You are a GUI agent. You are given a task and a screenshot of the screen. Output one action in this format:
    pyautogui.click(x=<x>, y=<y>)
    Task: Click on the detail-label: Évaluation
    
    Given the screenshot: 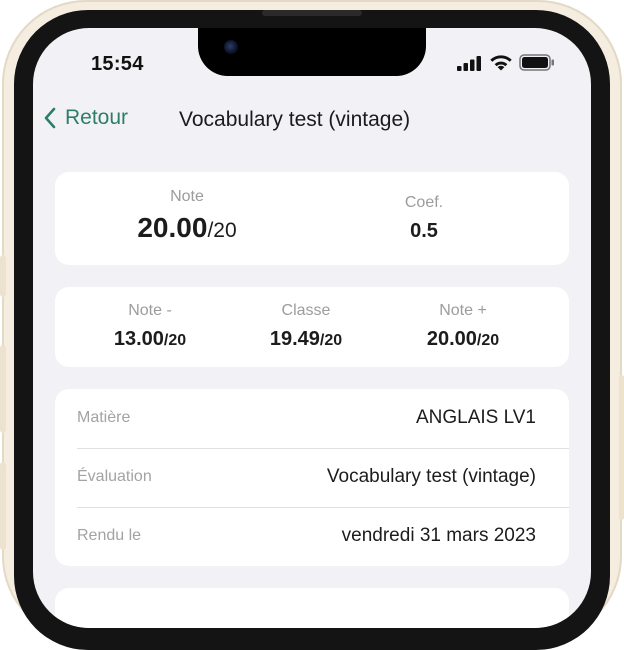 What is the action you would take?
    pyautogui.click(x=114, y=476)
    